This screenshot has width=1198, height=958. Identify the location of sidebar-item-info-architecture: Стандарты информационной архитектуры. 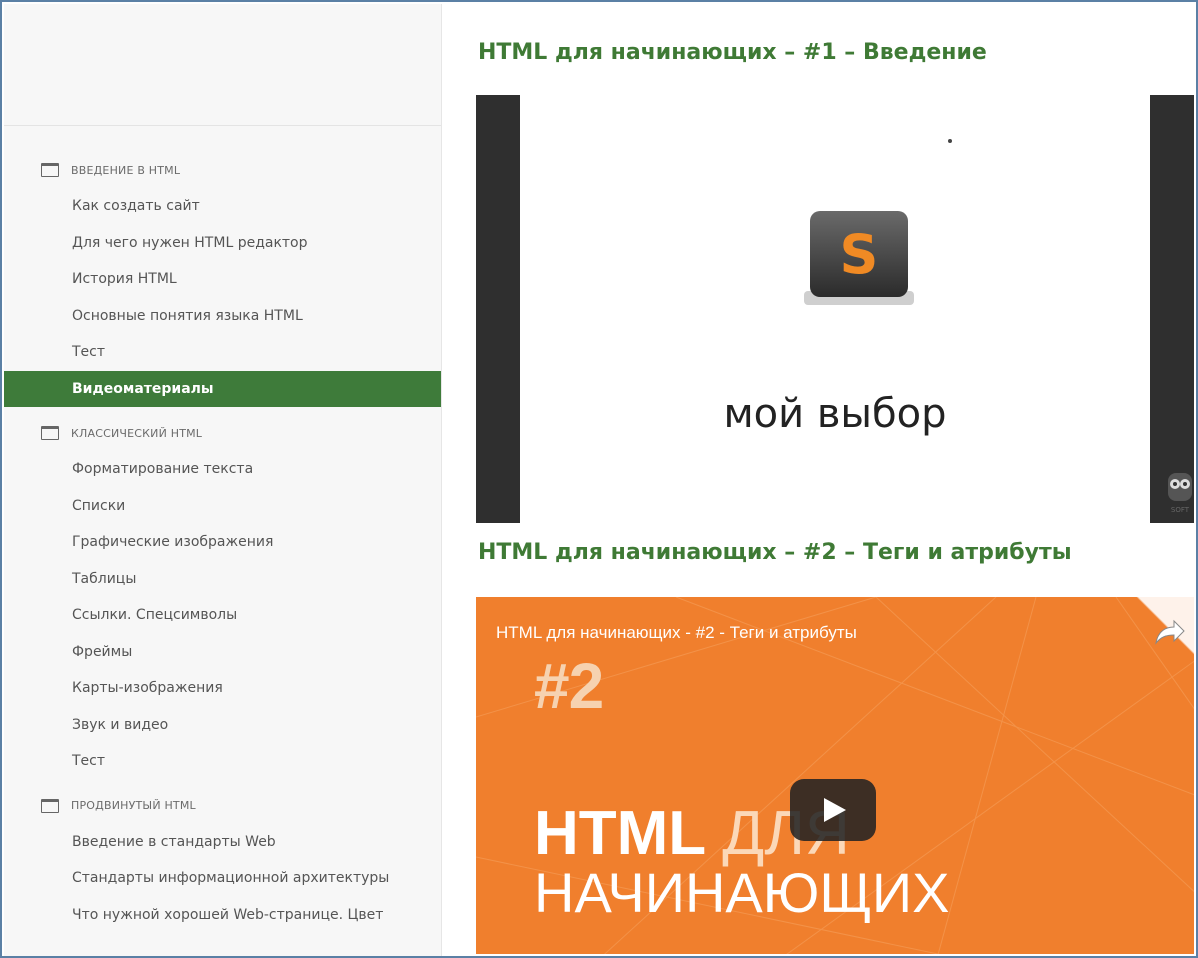
(222, 878).